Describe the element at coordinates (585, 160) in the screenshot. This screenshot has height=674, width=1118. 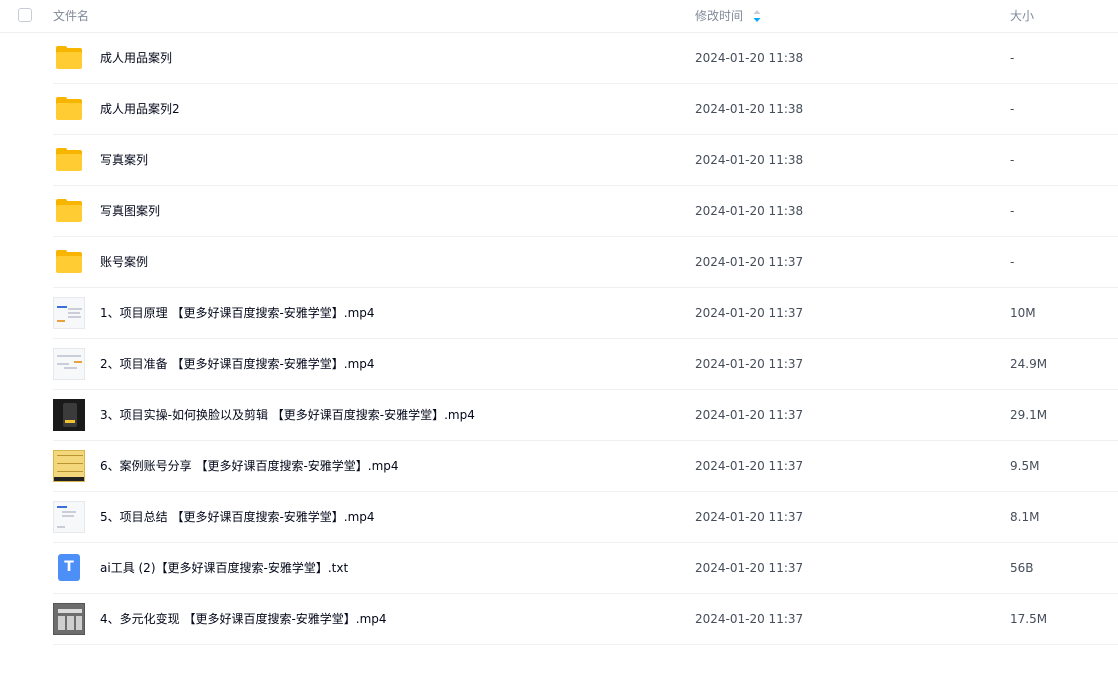
I see `table-row: 写真案列 2024-01-20 11:38 -` at that location.